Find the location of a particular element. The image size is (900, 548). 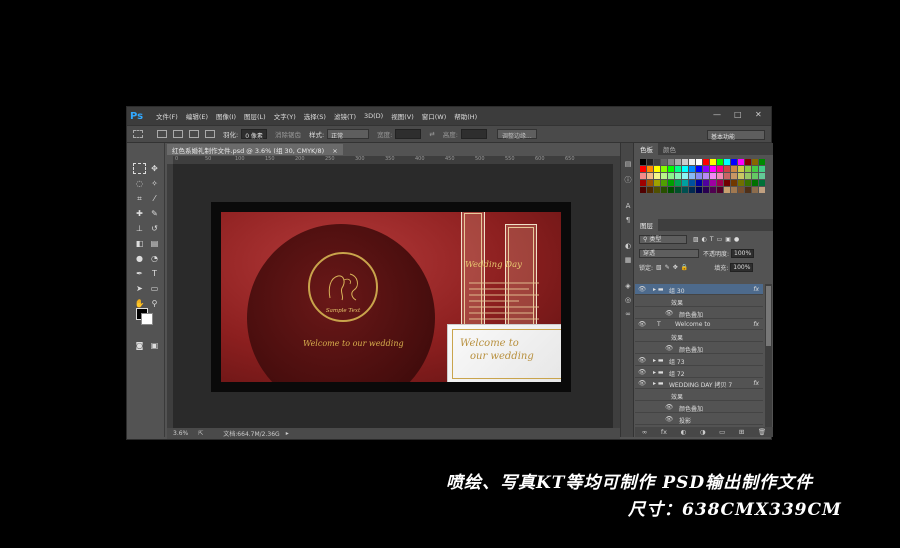

type-tool-icon: T is located at coordinates (154, 273).